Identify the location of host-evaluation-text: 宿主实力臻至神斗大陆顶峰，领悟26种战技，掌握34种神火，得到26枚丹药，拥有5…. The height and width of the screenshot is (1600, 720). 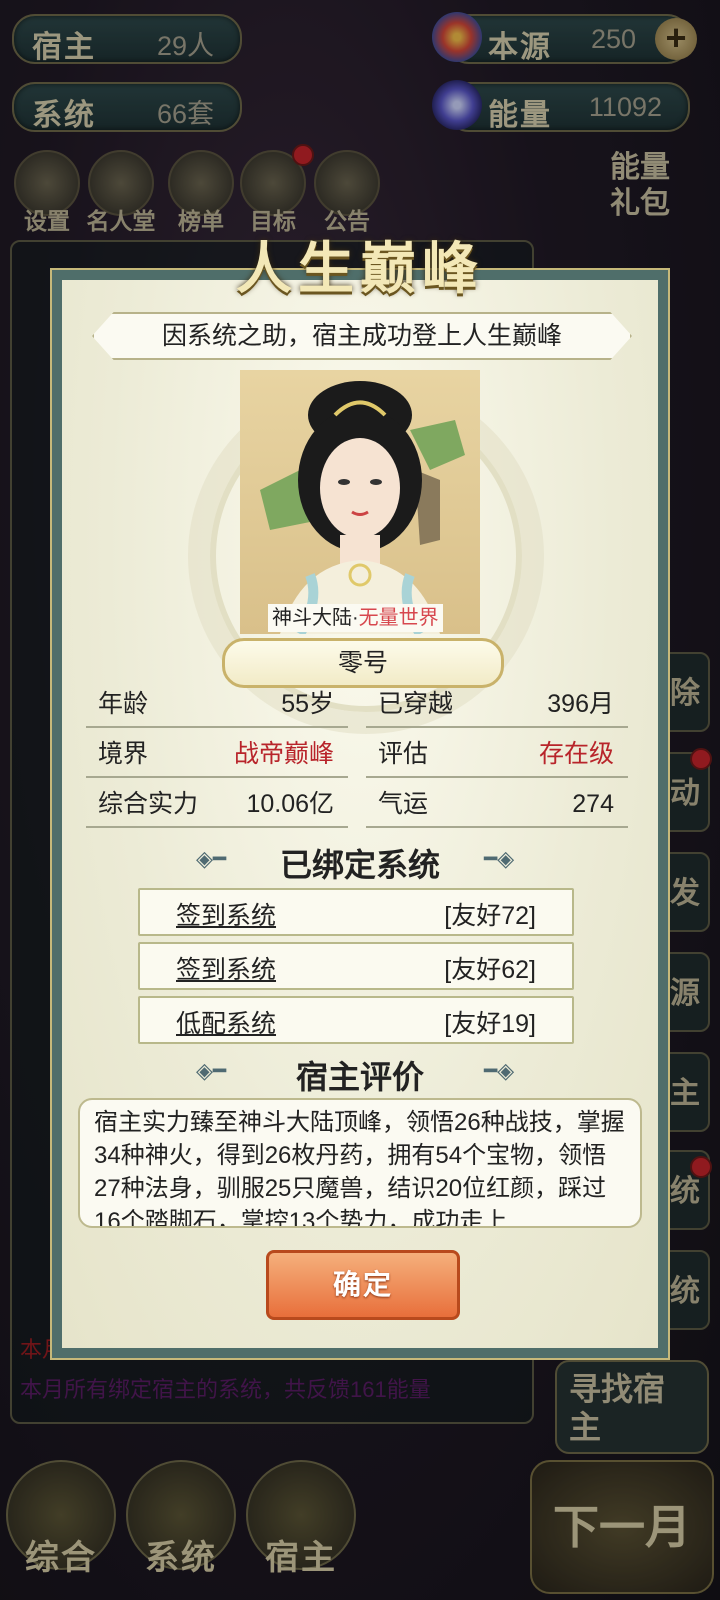
(360, 1163).